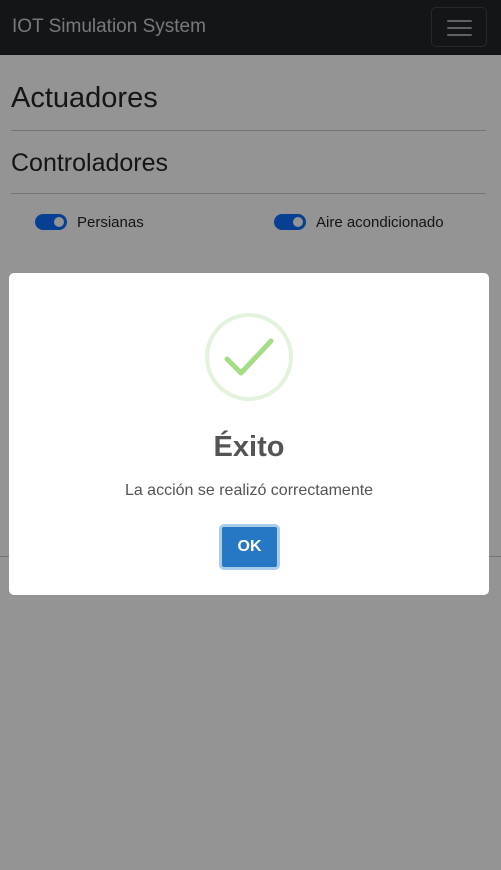  I want to click on dialog-message: La acción se realizó correctamente, so click(249, 490).